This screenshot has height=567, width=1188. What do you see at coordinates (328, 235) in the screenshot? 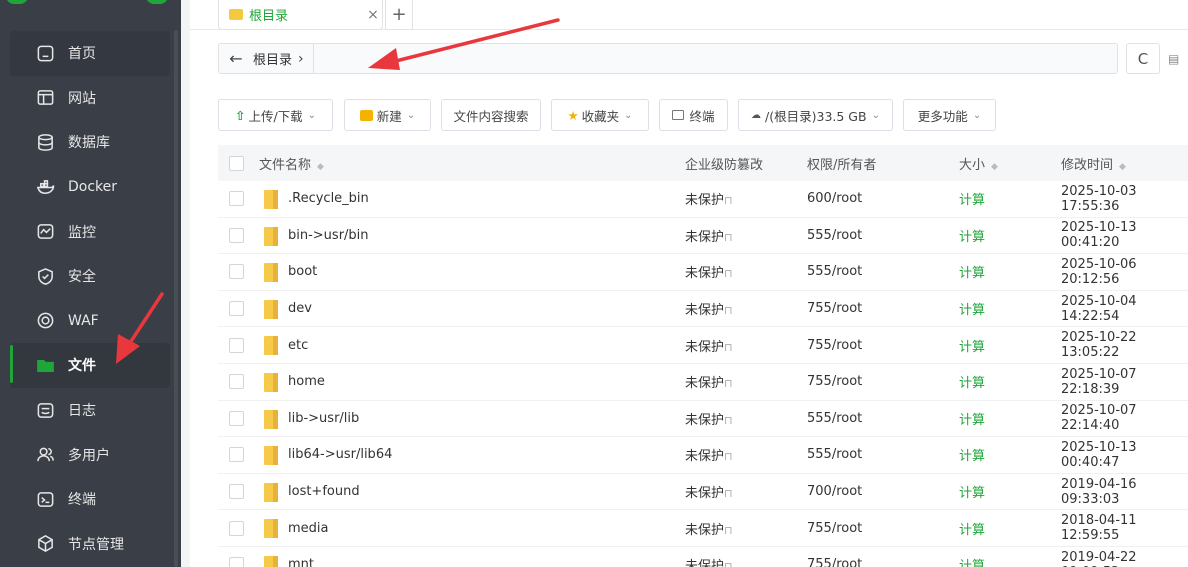
I see `file-name: bin->usr/bin` at bounding box center [328, 235].